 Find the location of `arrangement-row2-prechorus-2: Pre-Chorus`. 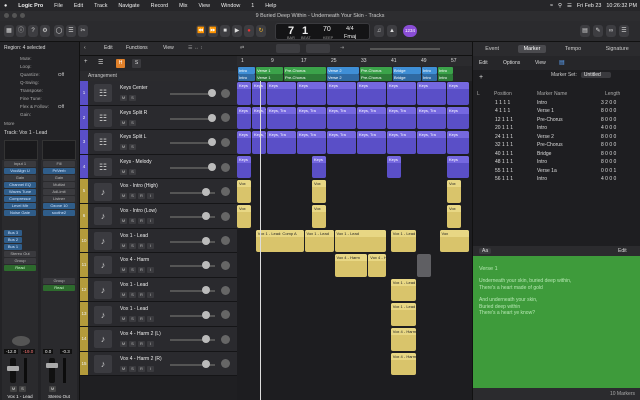

arrangement-row2-prechorus-2: Pre-Chorus is located at coordinates (376, 77).